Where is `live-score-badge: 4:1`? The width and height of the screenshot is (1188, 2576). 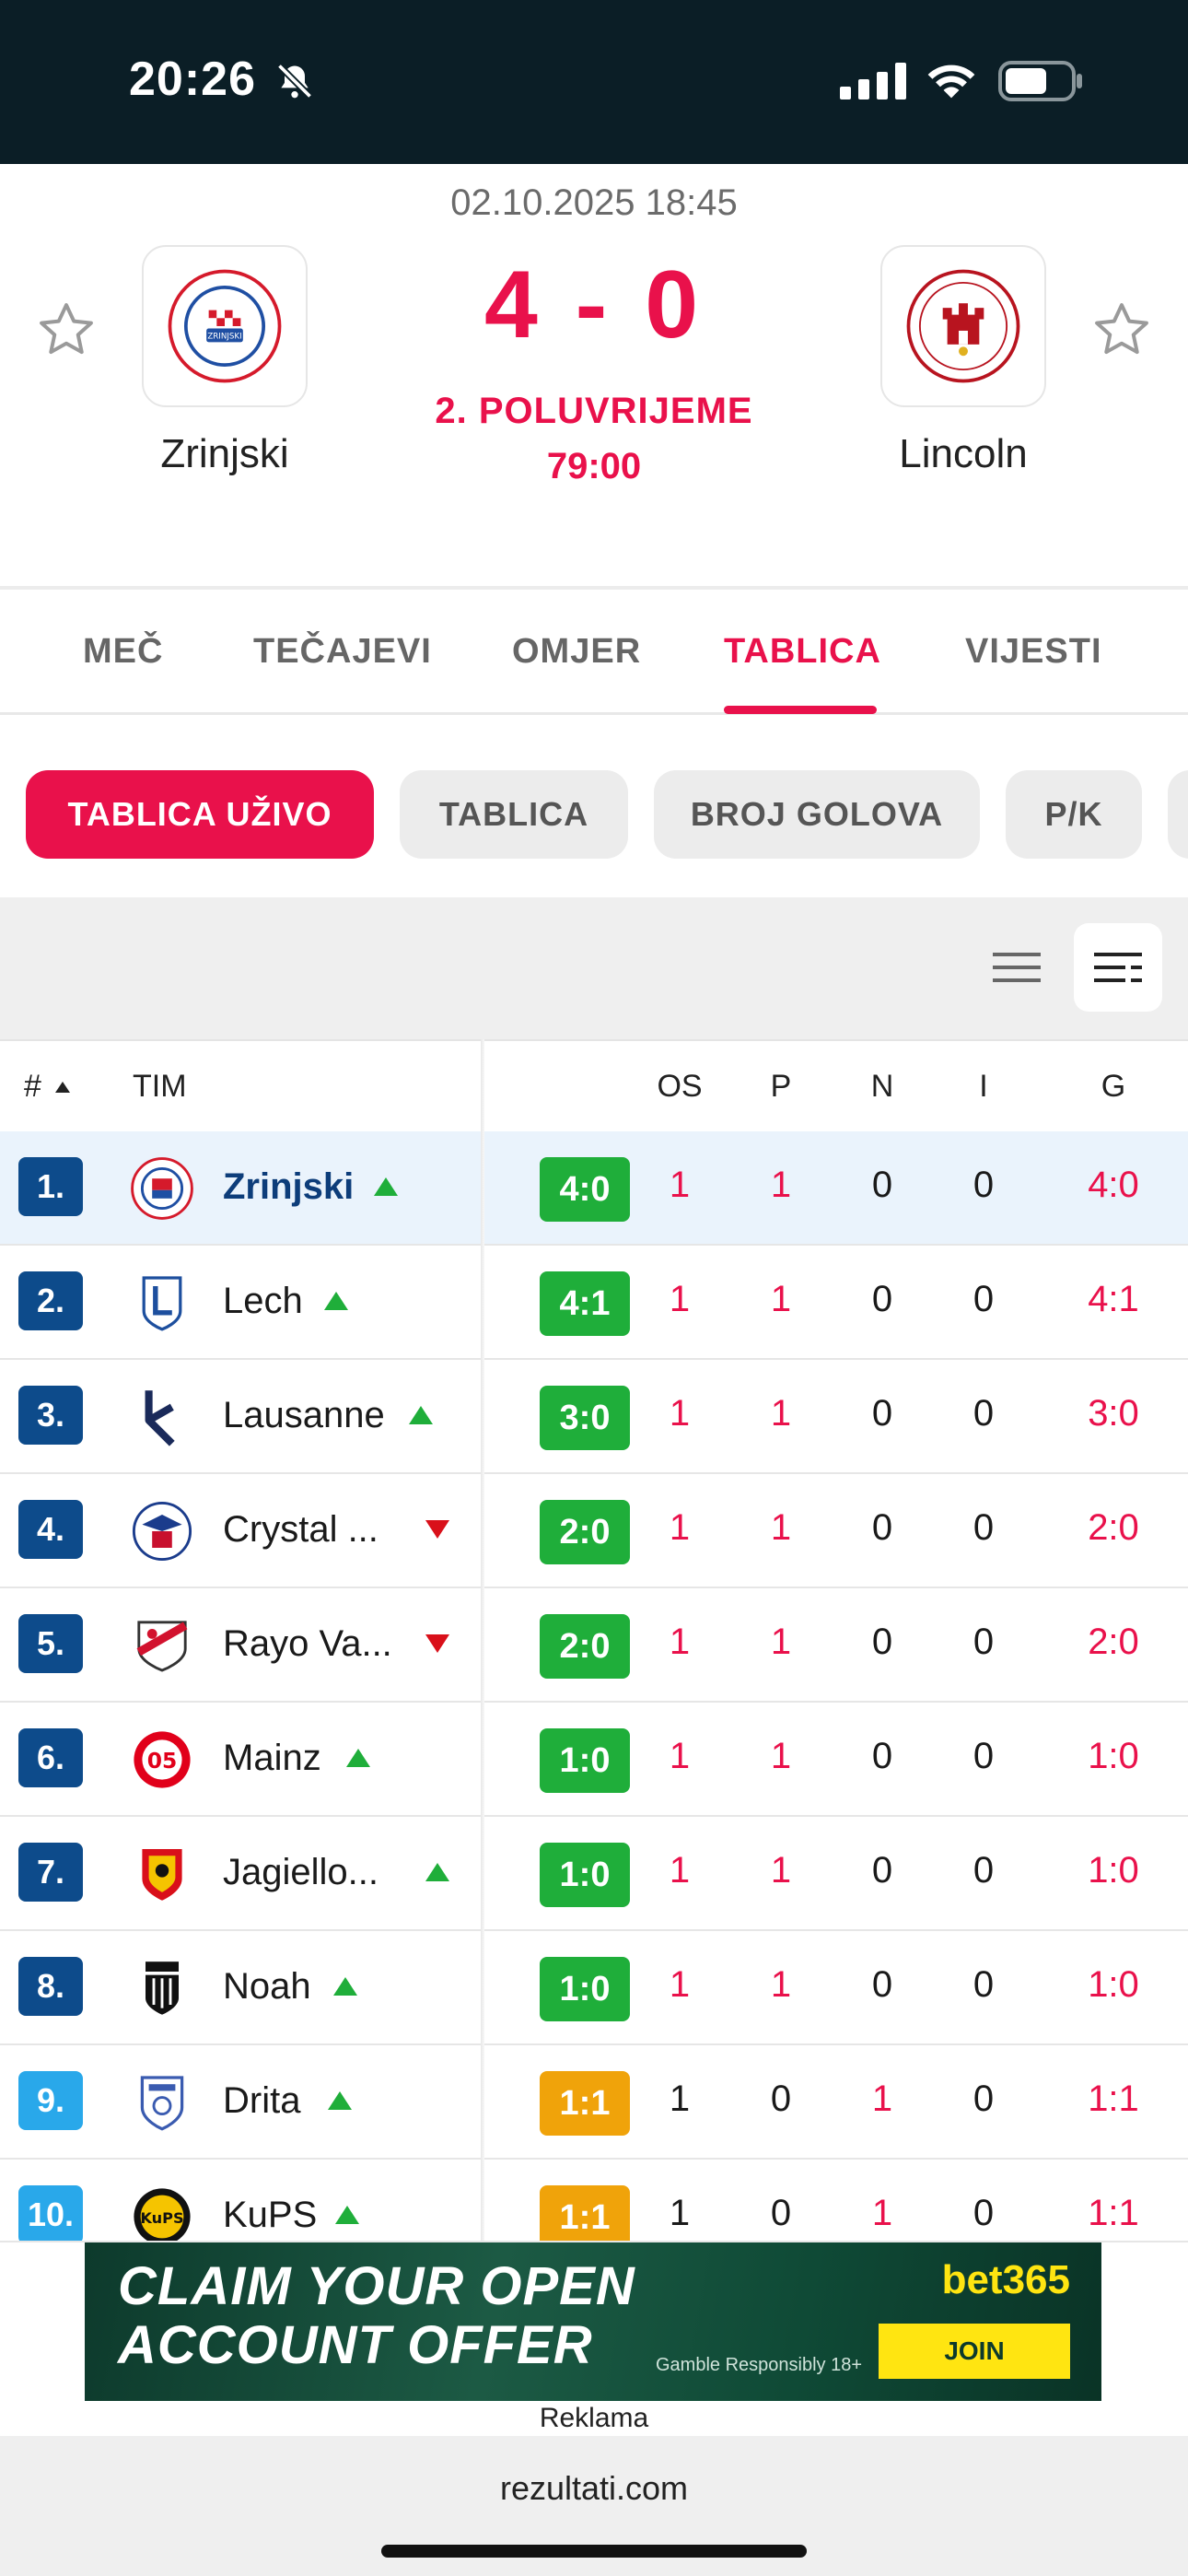
live-score-badge: 4:1 is located at coordinates (585, 1303).